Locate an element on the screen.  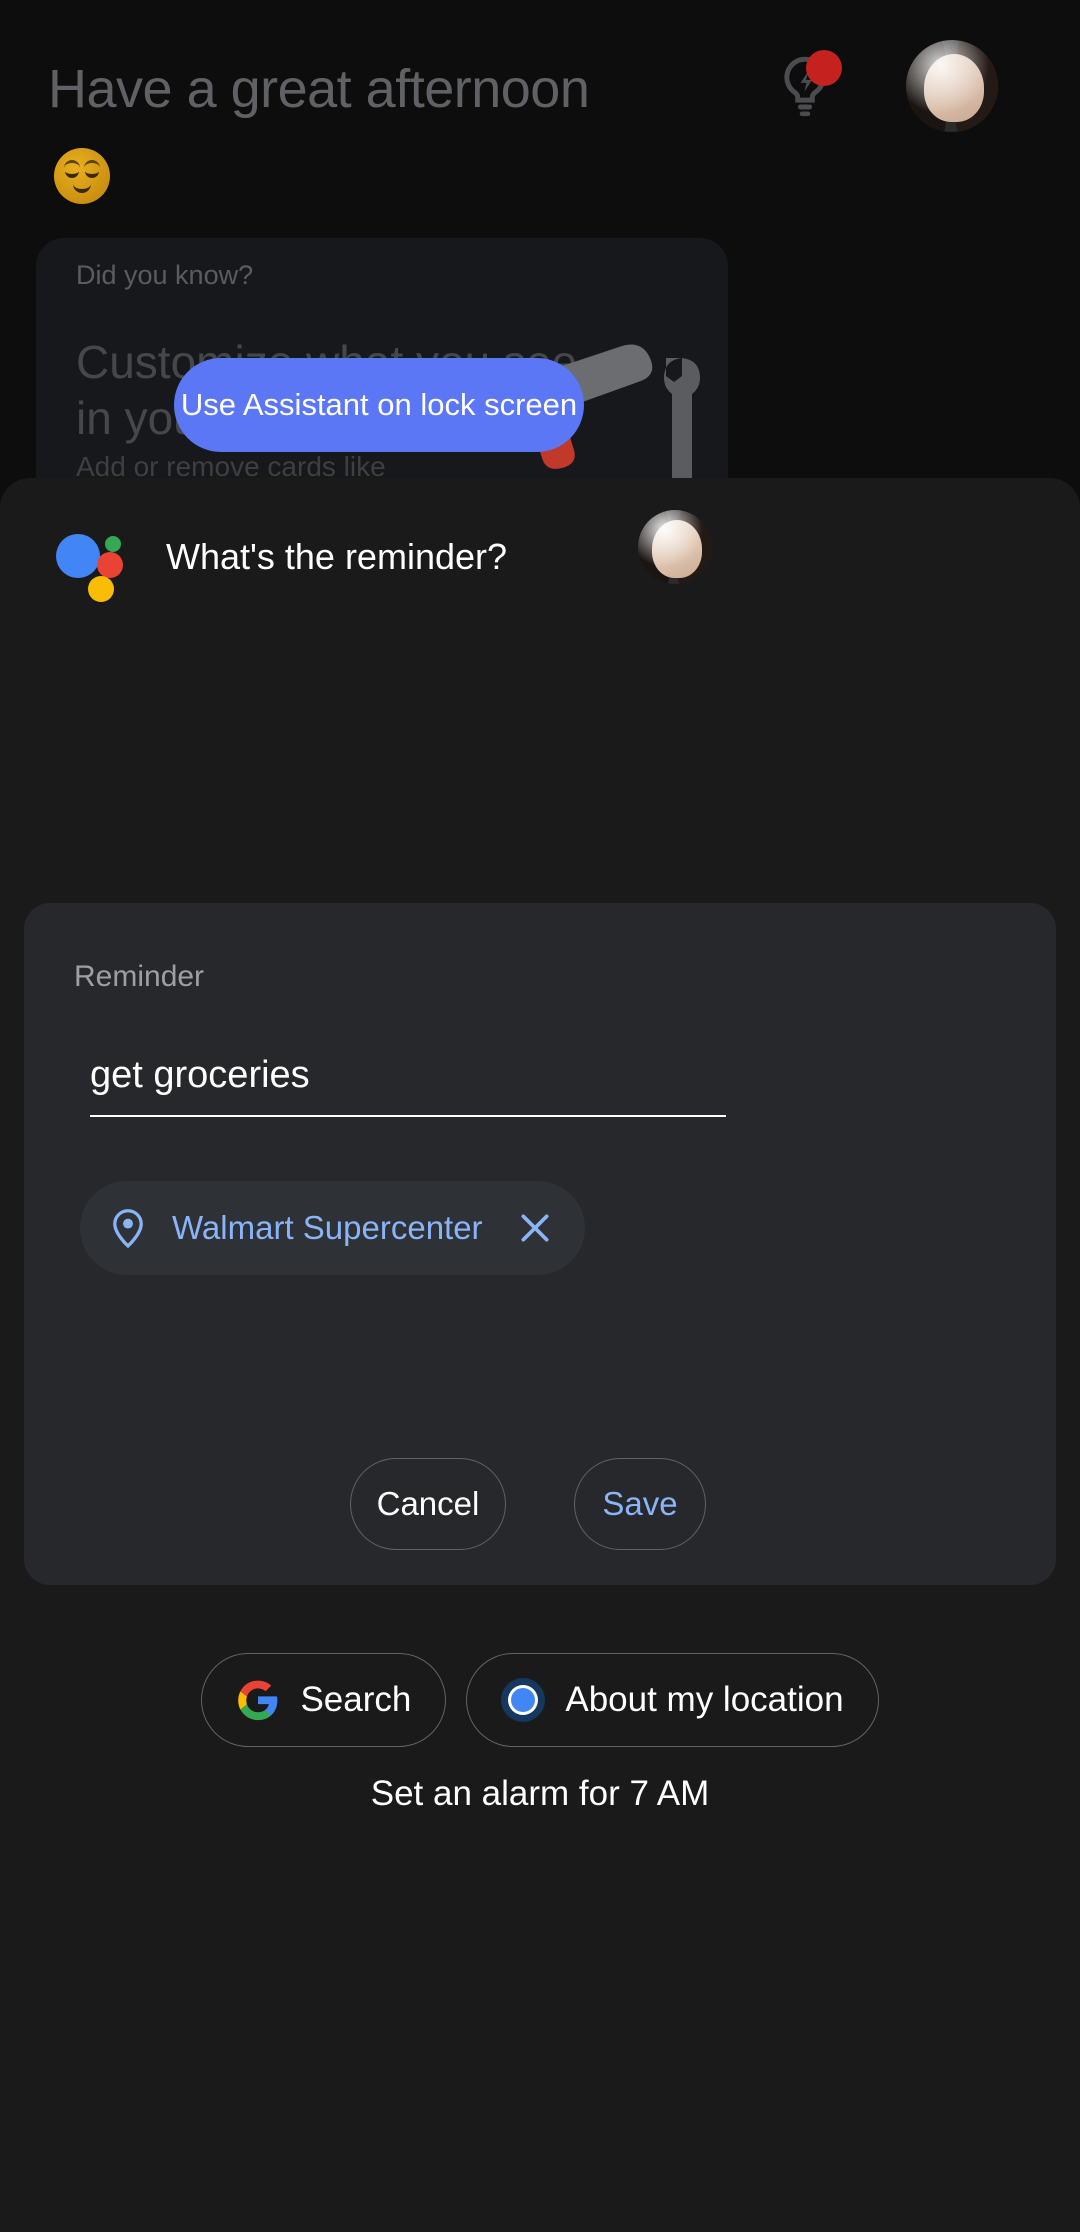
google-assistant-logo is located at coordinates (89, 568).